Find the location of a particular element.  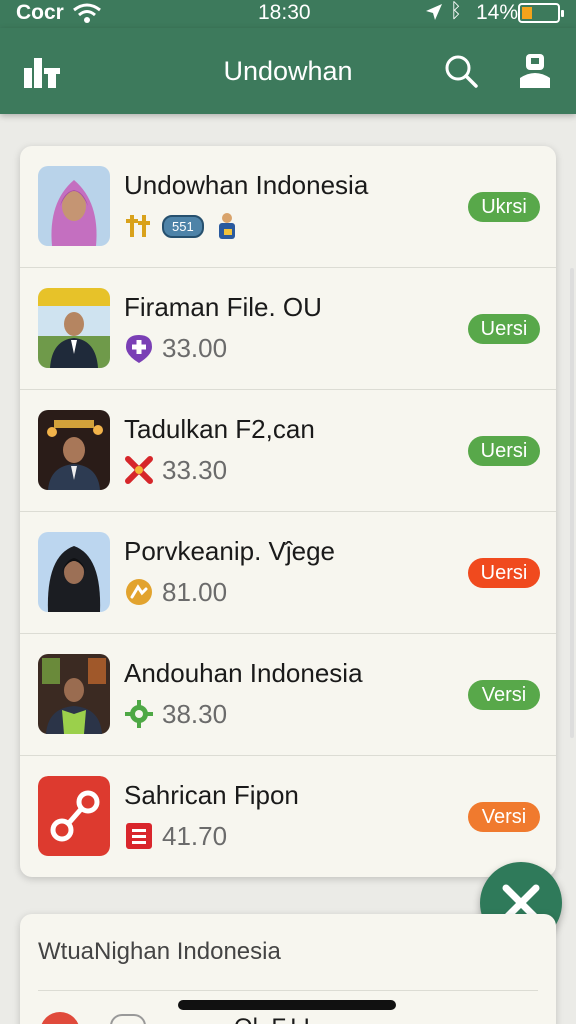

document-icon is located at coordinates (139, 836).